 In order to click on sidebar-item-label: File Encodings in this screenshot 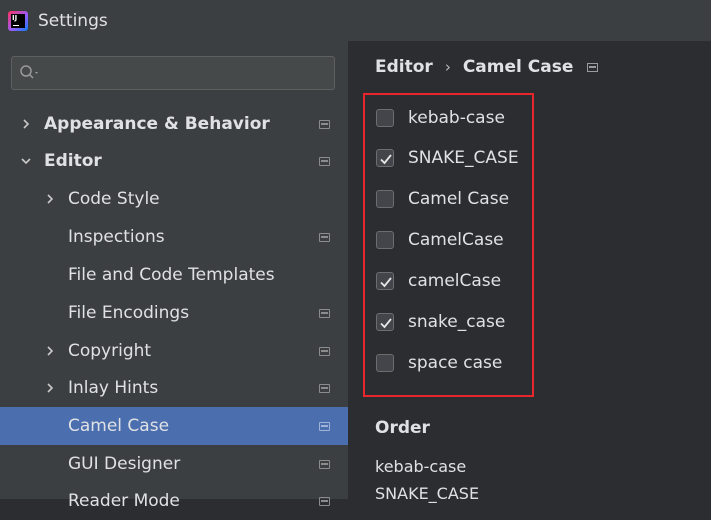, I will do `click(129, 313)`.